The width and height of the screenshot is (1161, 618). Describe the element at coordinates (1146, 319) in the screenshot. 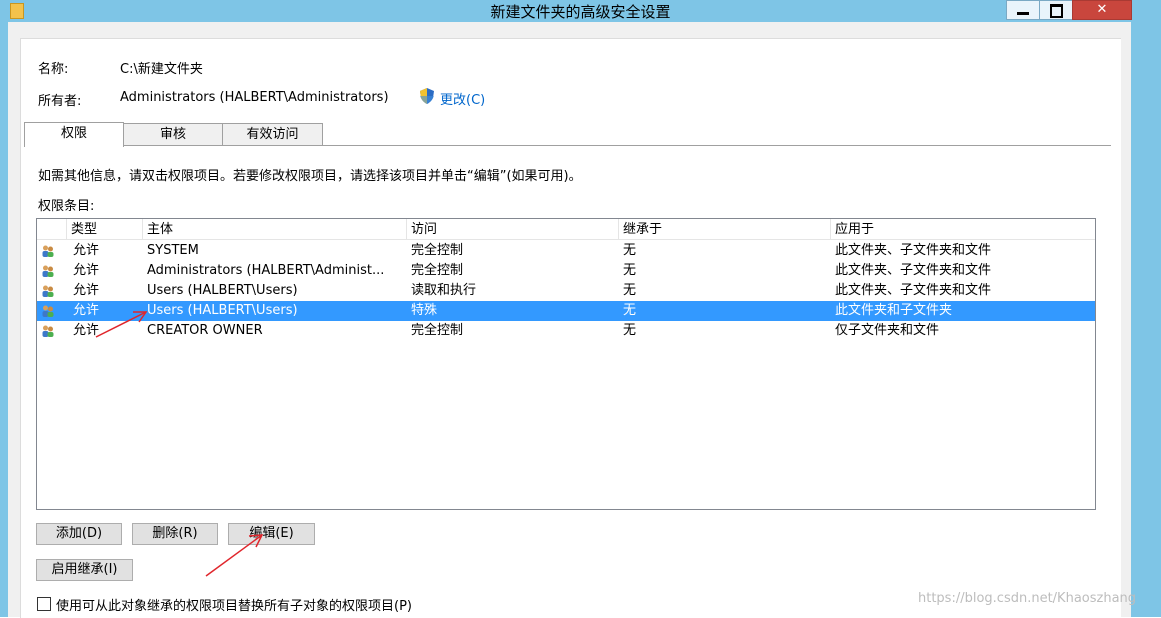

I see `window-frame-right` at that location.